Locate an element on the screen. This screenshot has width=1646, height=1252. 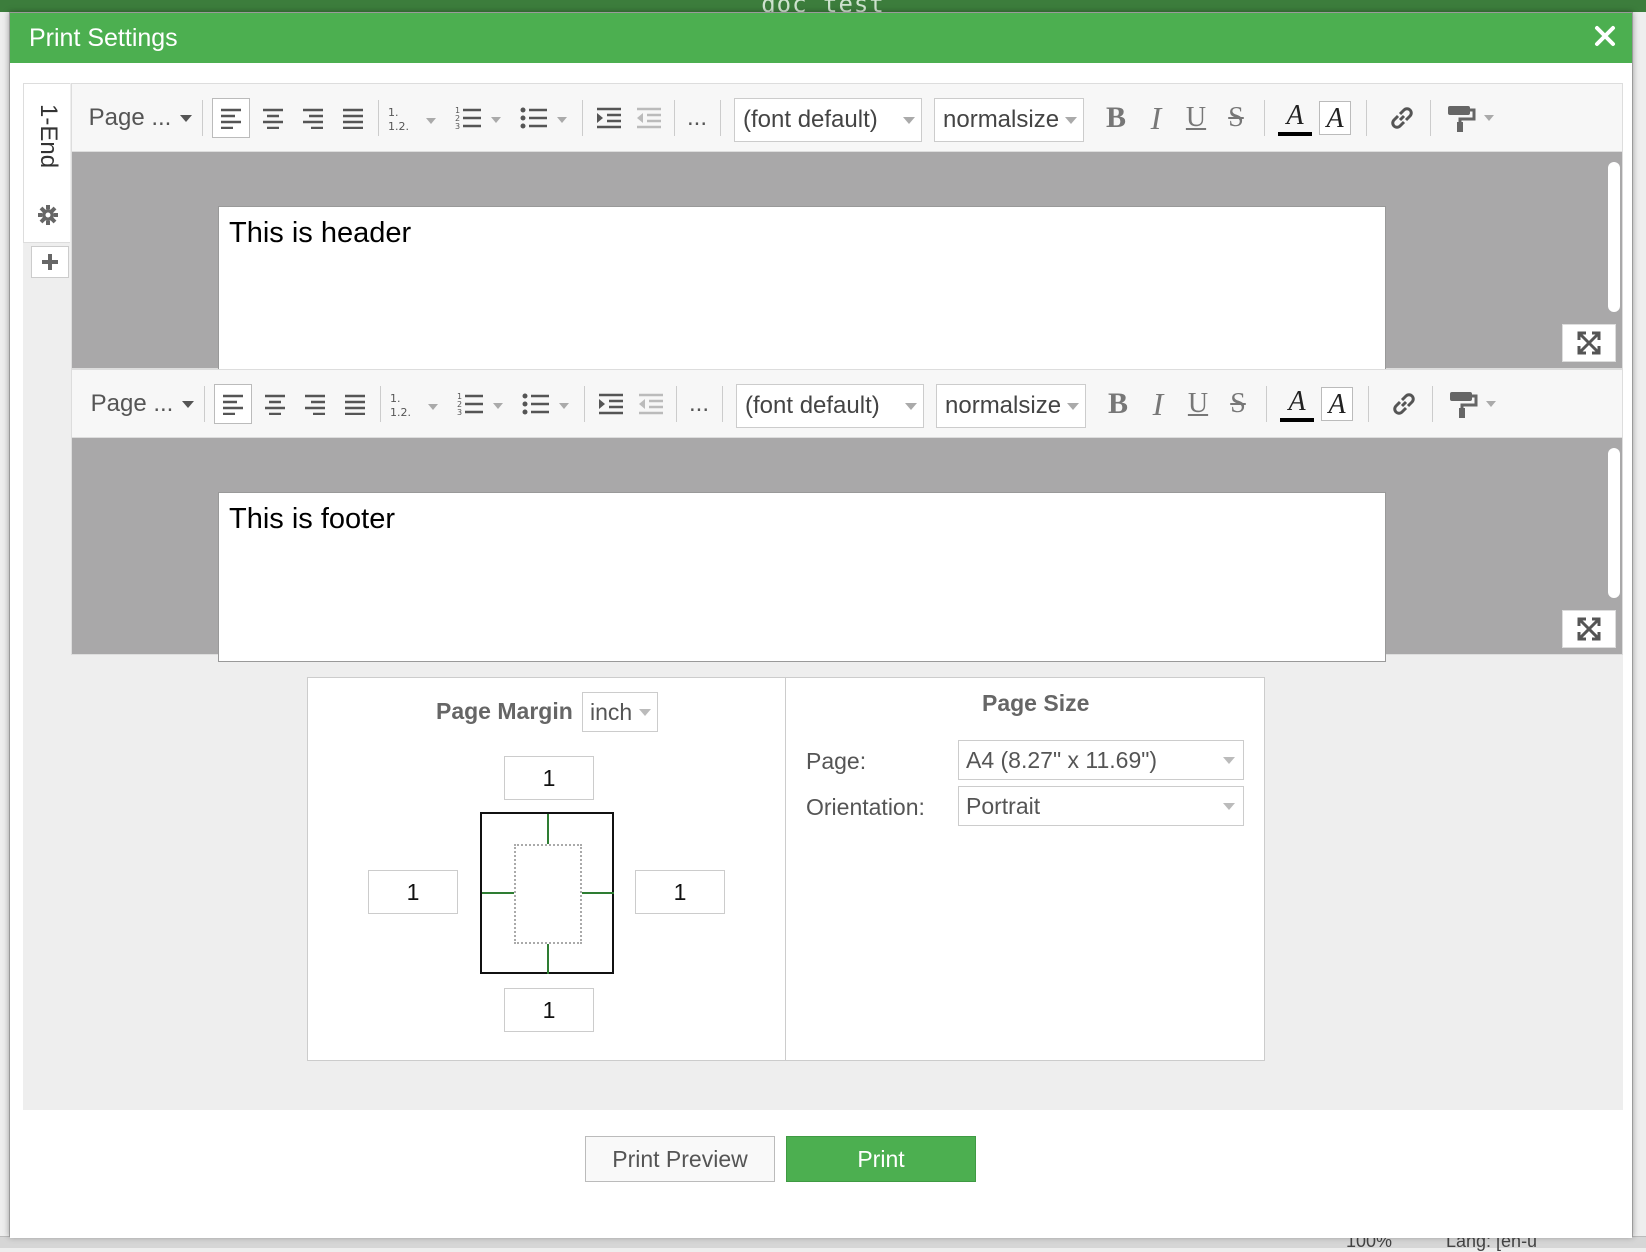
footer-page: This is footer is located at coordinates (802, 577).